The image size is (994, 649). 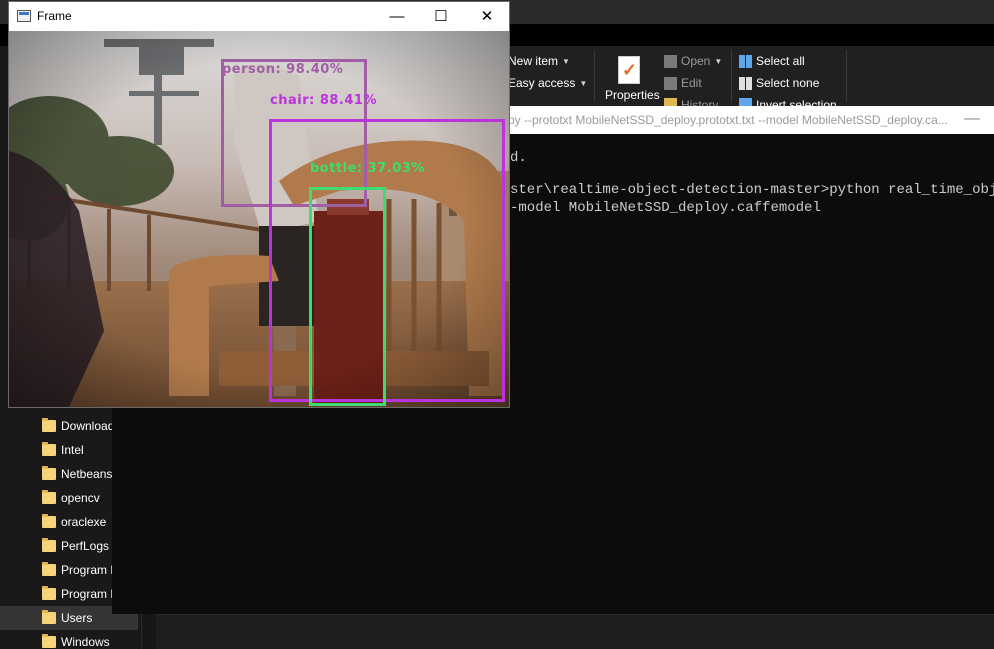 What do you see at coordinates (397, 16) in the screenshot?
I see `minimize-button: —` at bounding box center [397, 16].